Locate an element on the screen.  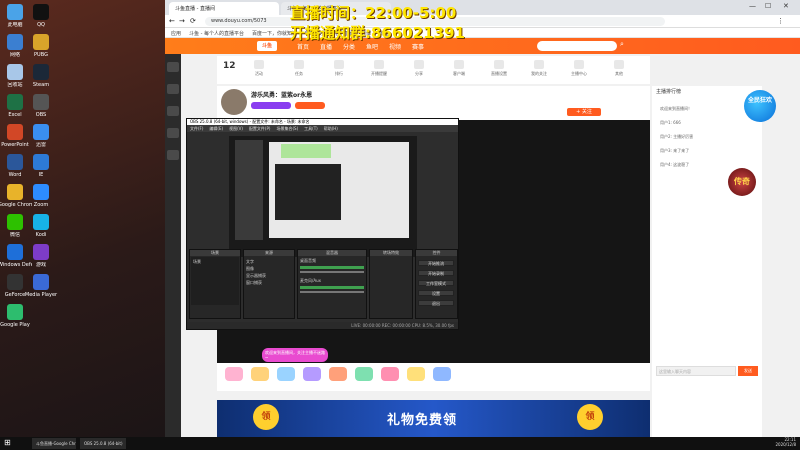
site-search-input is located at coordinates (577, 46).